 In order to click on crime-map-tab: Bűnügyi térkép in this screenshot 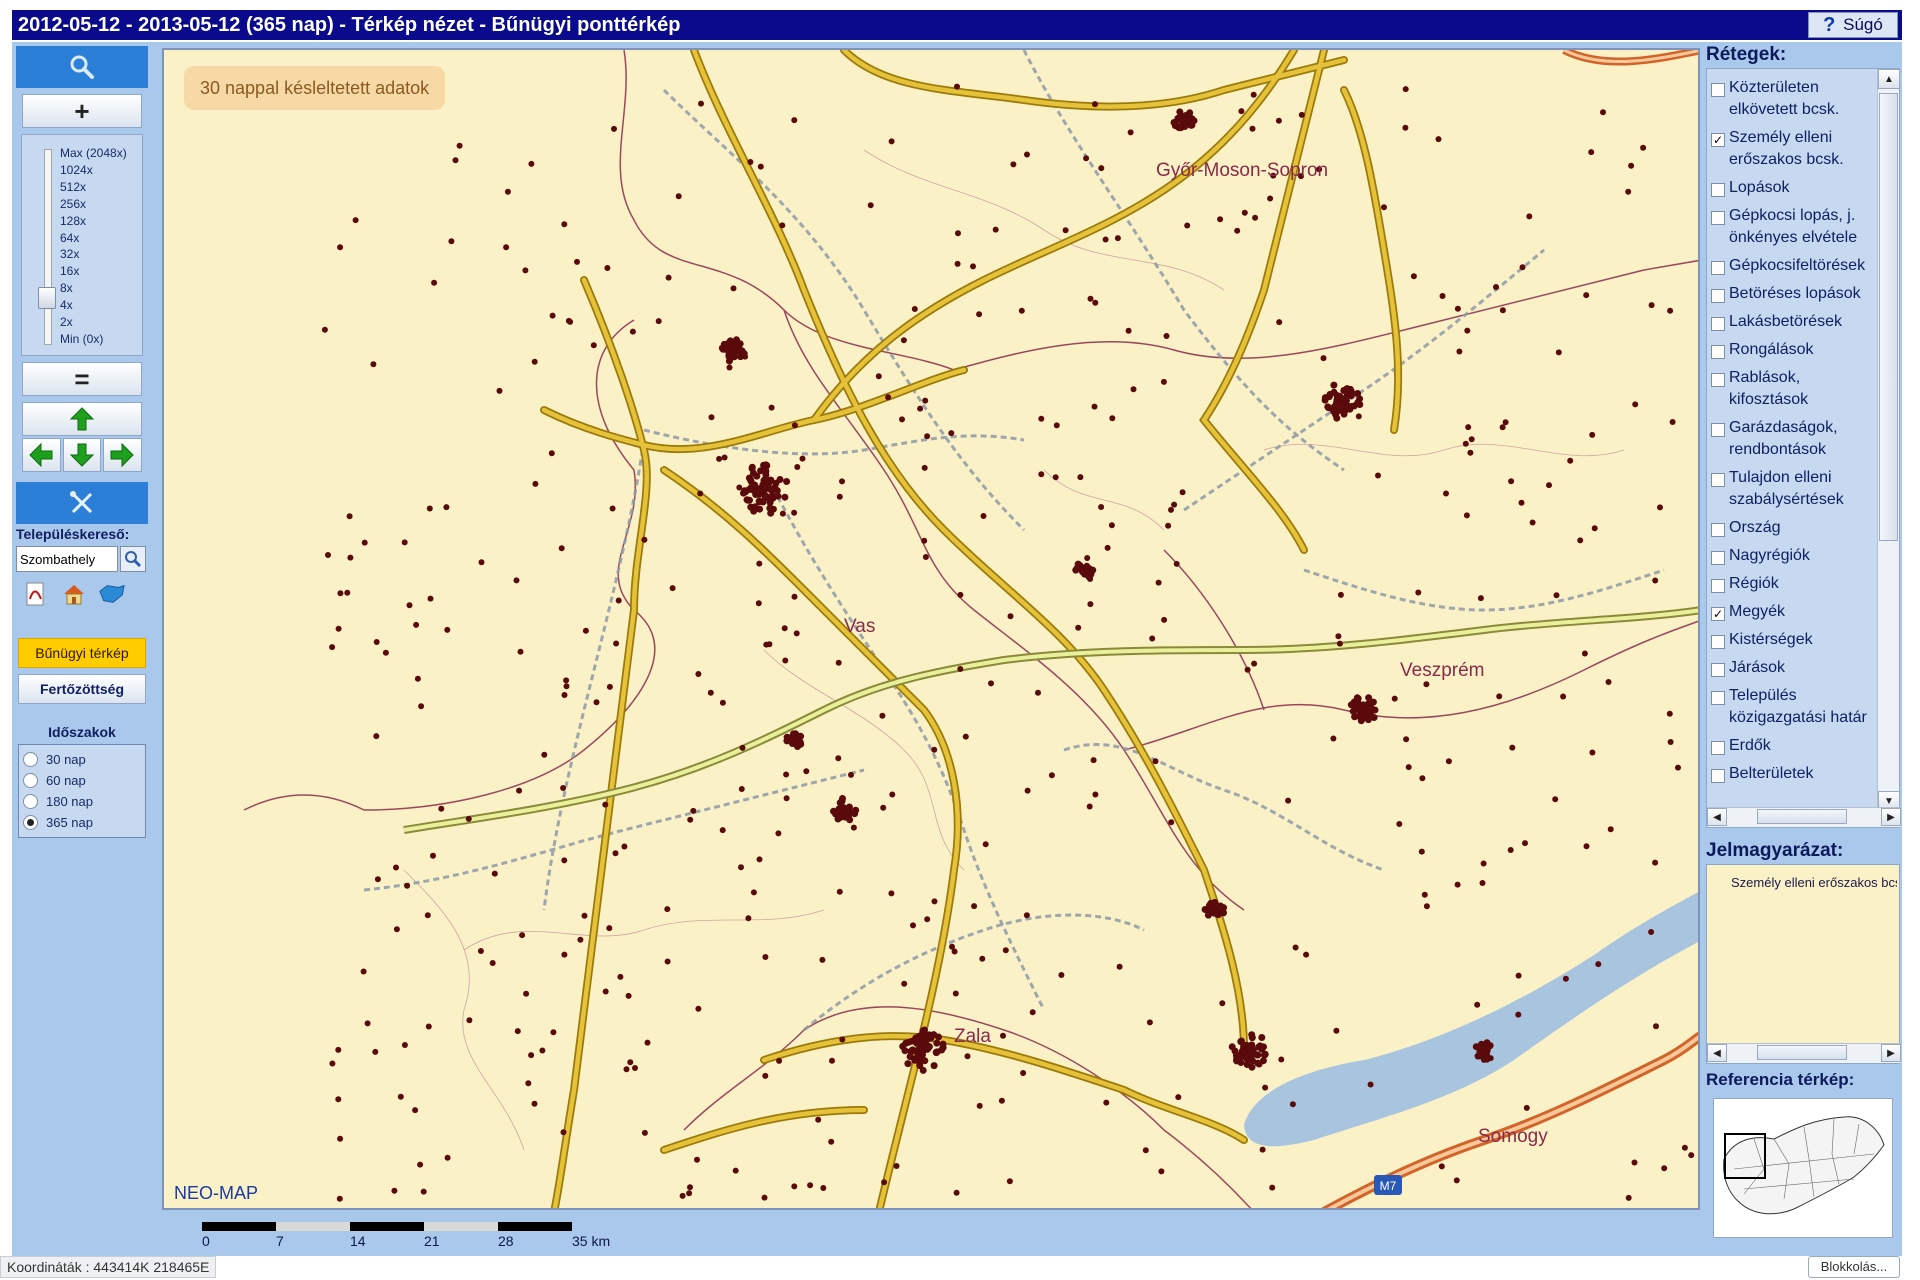, I will do `click(82, 653)`.